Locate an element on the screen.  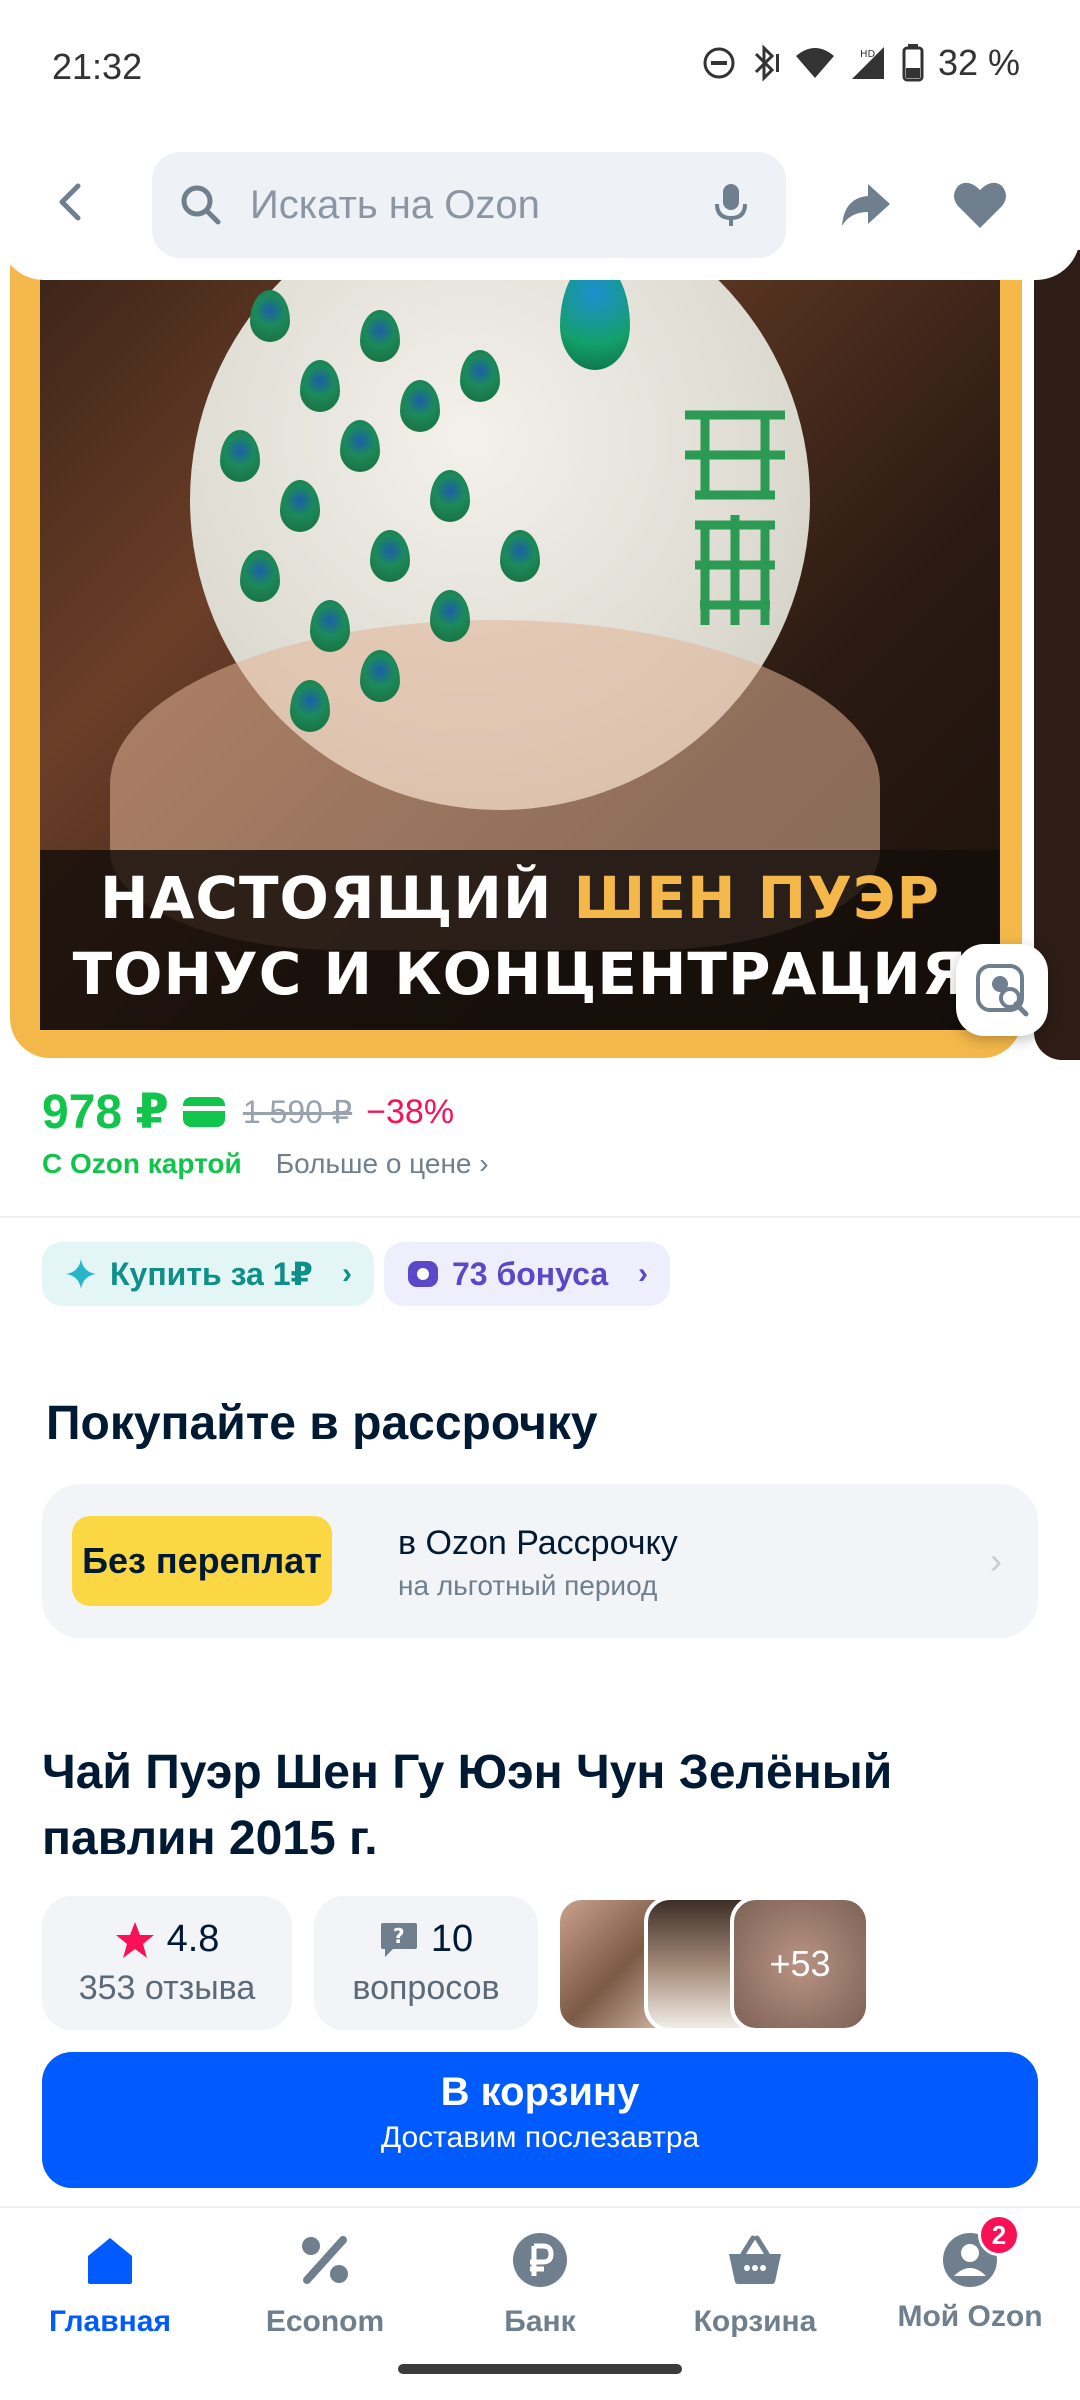
notification-badge: 2 is located at coordinates (999, 2235).